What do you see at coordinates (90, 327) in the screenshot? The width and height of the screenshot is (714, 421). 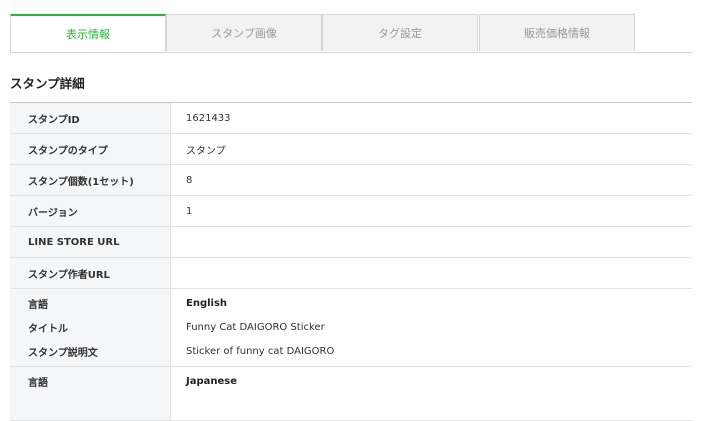 I see `language-group-labels: 言語 タイトル スタンプ説明文` at bounding box center [90, 327].